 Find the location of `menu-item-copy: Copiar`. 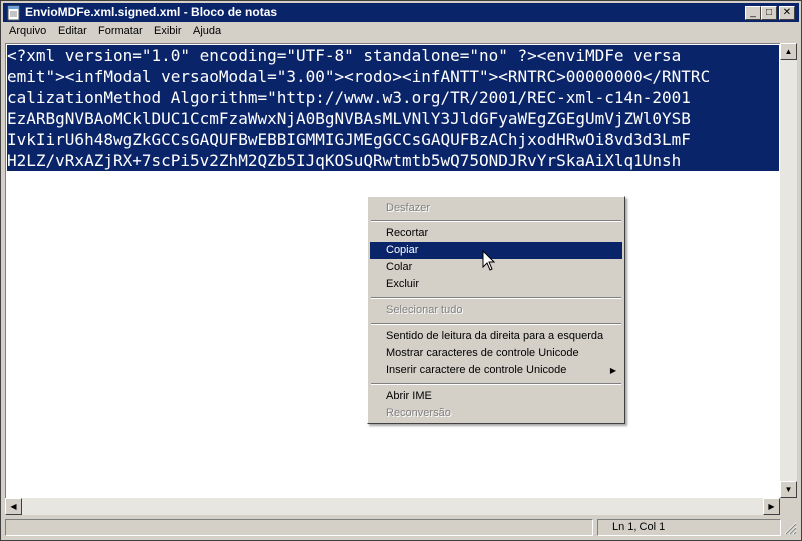

menu-item-copy: Copiar is located at coordinates (496, 250).